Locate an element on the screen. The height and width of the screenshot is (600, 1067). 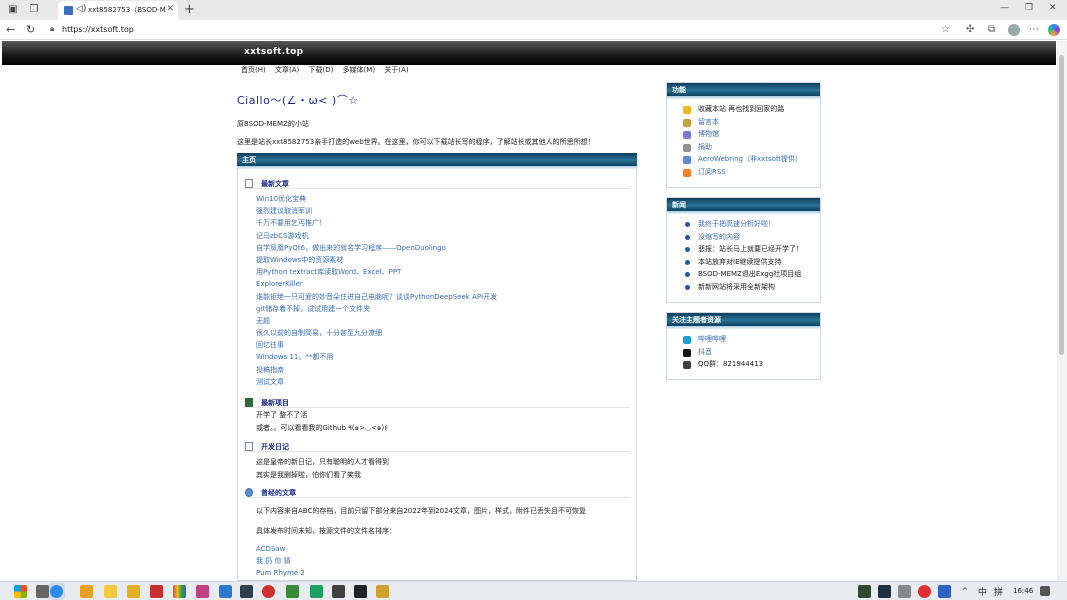
sidebar-item: 哔哩哔哩 is located at coordinates (750, 339).